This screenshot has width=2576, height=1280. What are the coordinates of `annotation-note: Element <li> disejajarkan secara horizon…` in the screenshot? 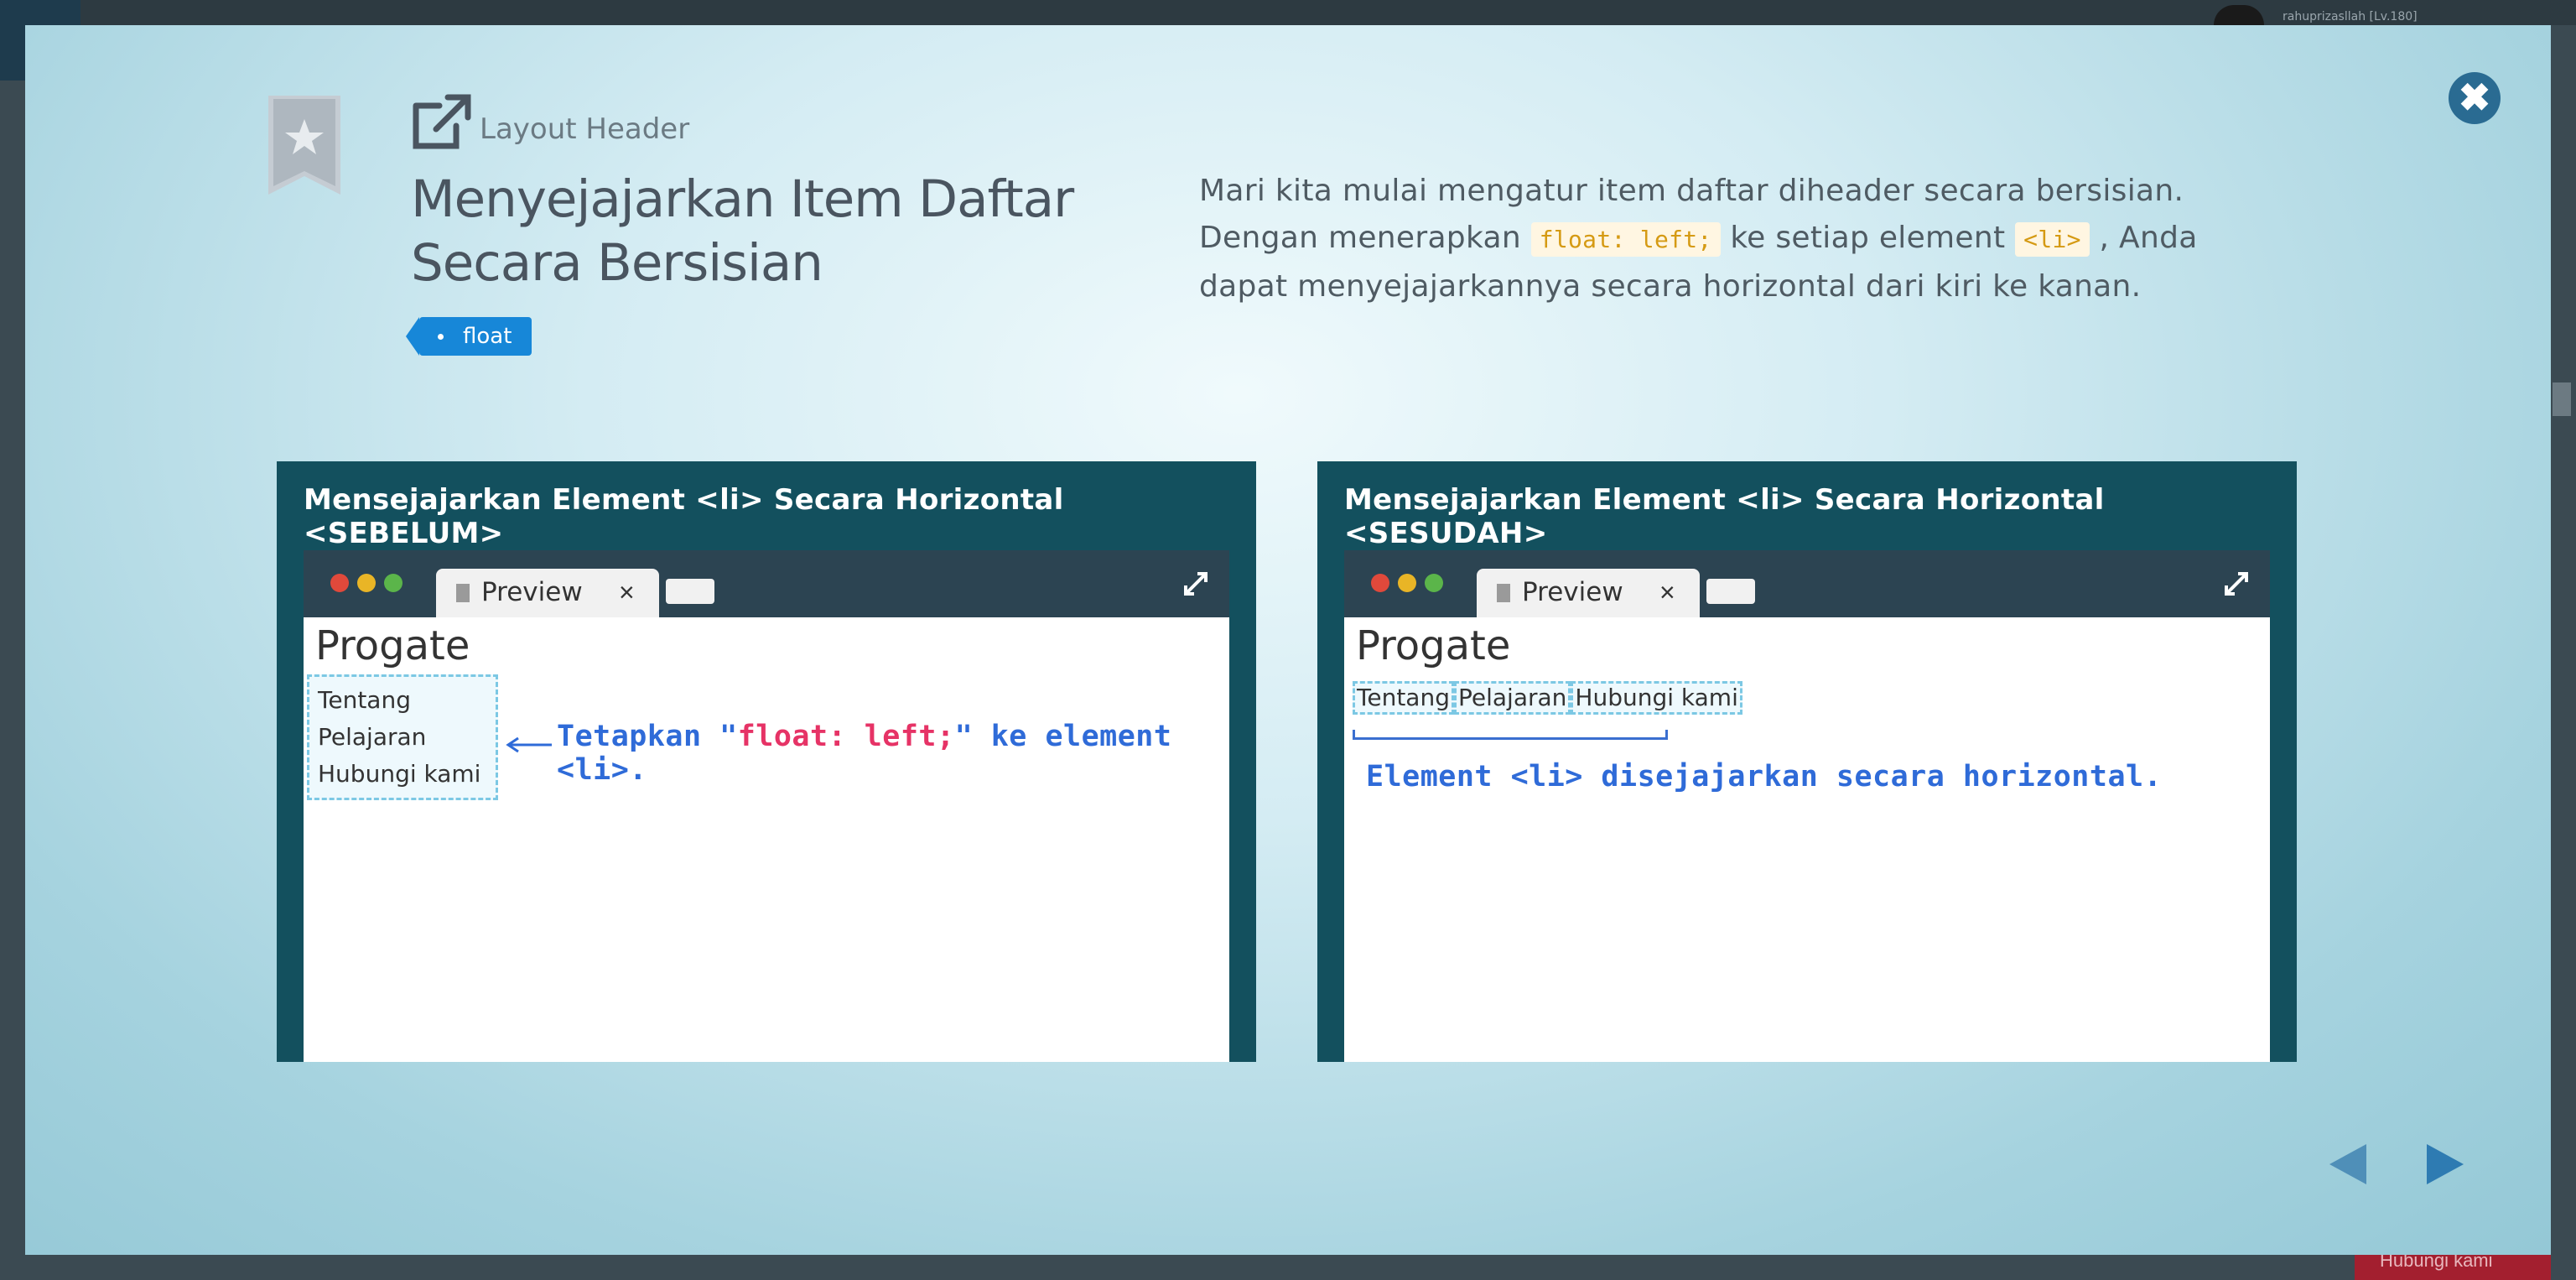 It's located at (1764, 776).